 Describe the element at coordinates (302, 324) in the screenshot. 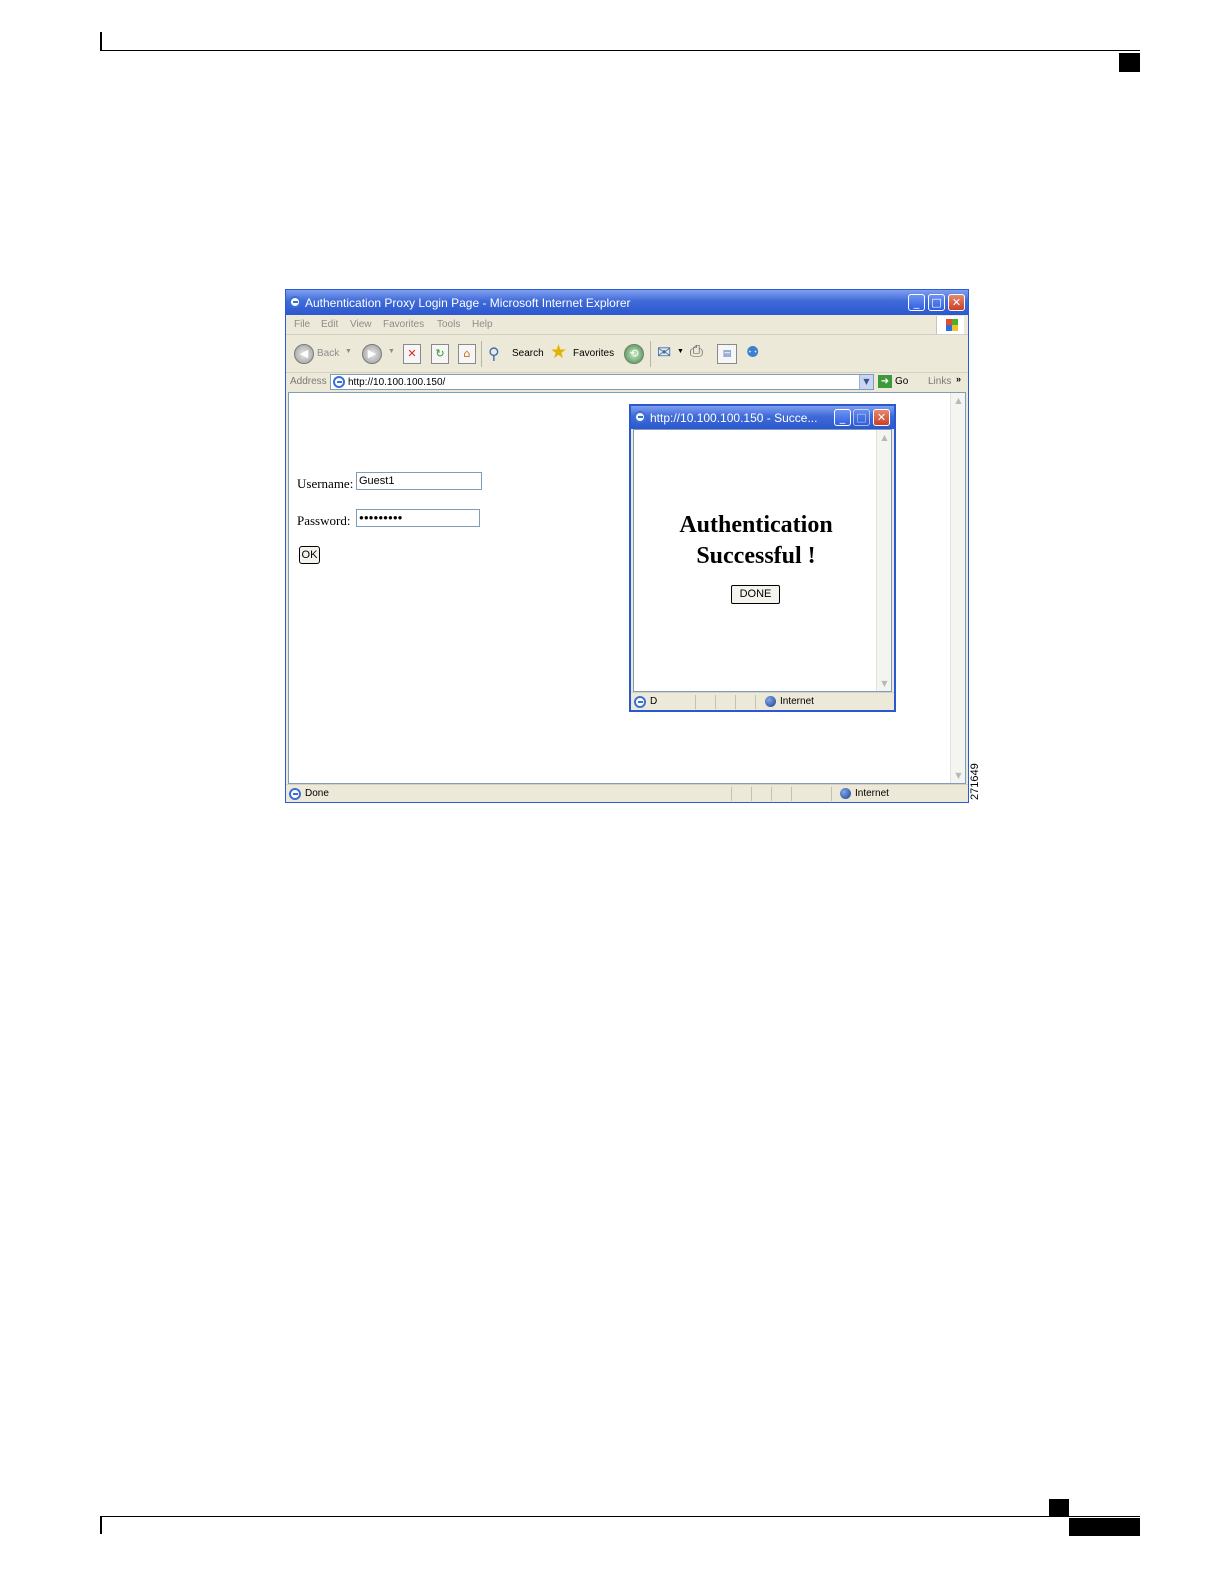

I see `menu-file: File` at that location.